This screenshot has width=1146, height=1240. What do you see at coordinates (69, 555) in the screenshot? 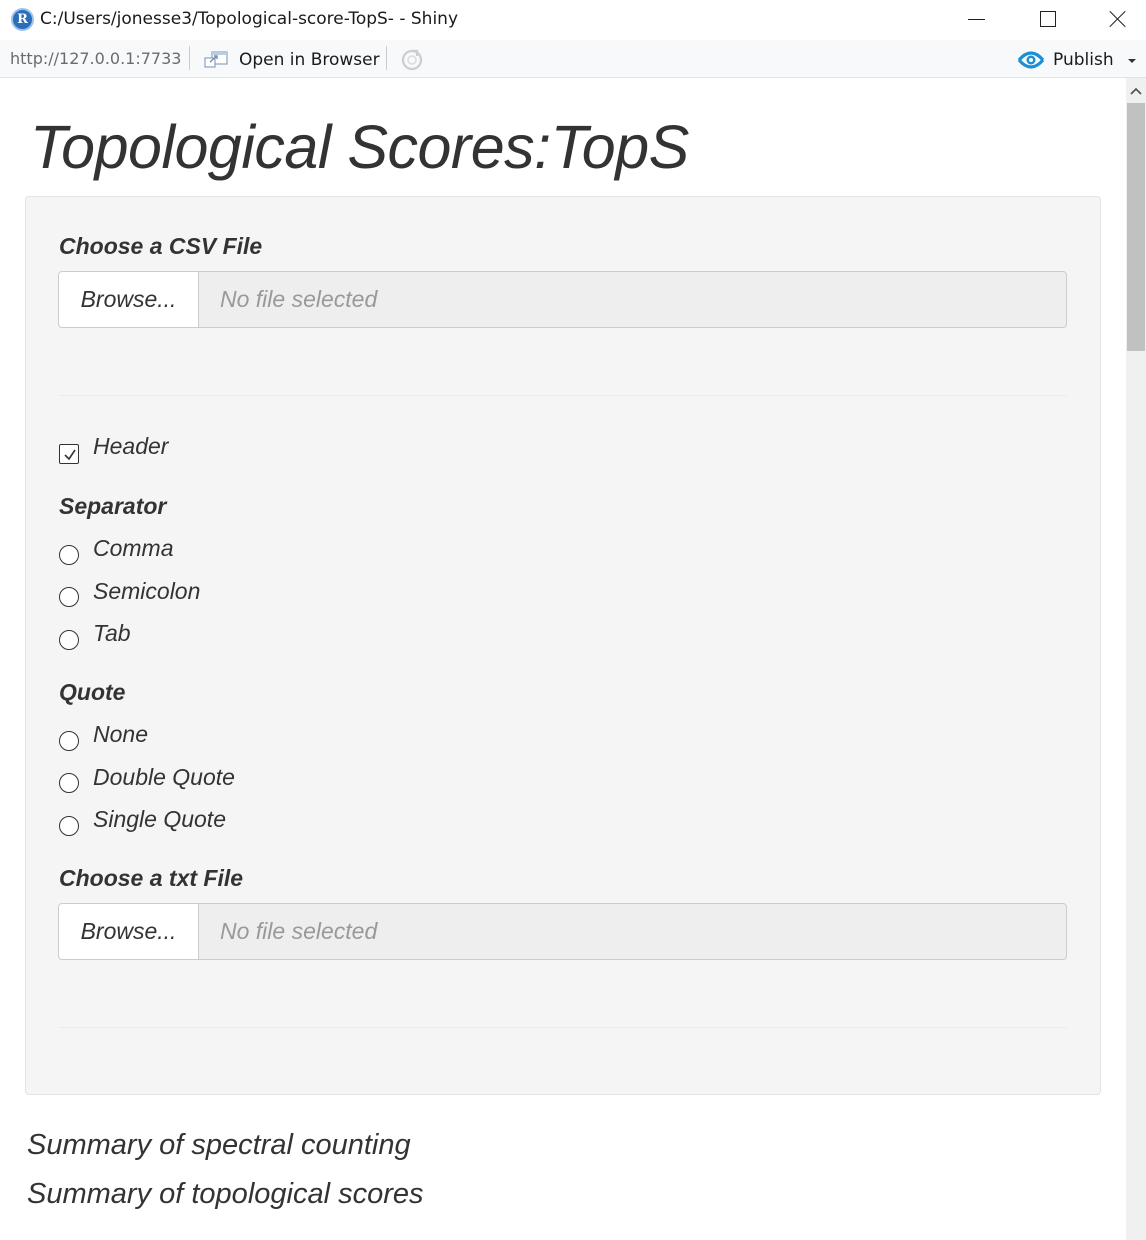
I see `radio-separator-comma` at bounding box center [69, 555].